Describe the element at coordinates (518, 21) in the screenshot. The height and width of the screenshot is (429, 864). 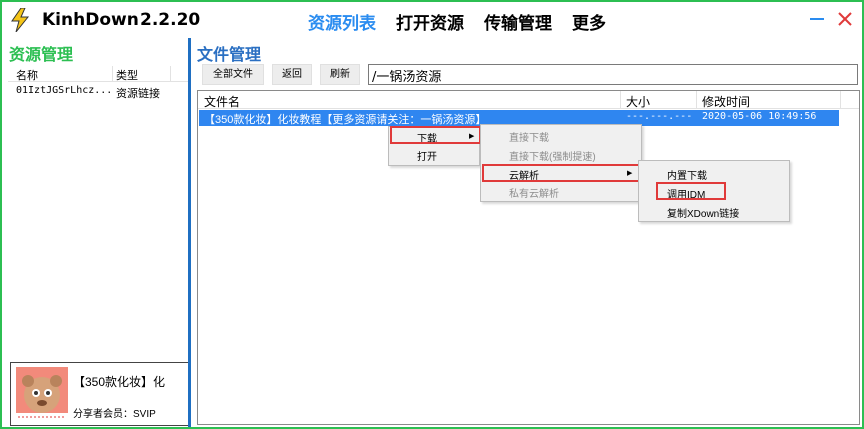
I see `nav-transfer-manager: 传输管理` at that location.